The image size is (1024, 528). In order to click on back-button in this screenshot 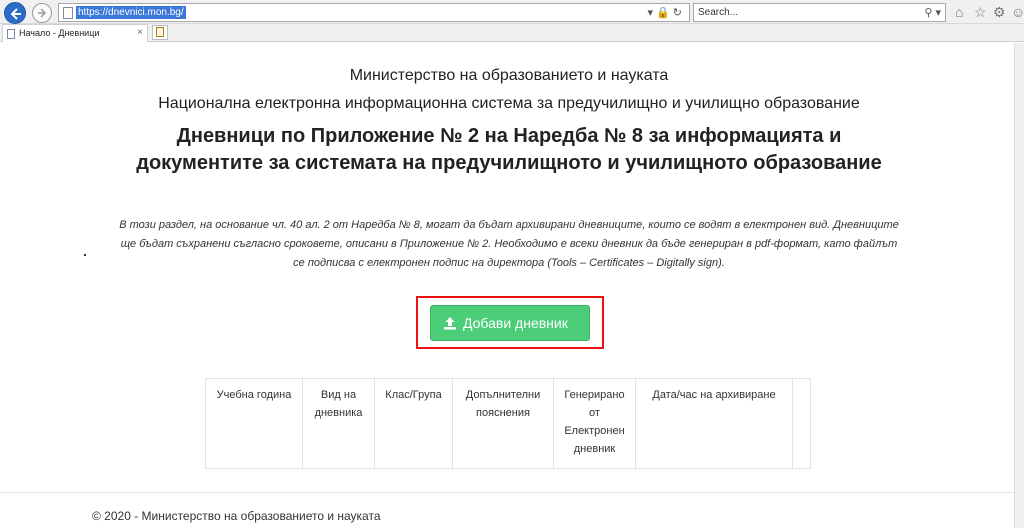, I will do `click(15, 13)`.